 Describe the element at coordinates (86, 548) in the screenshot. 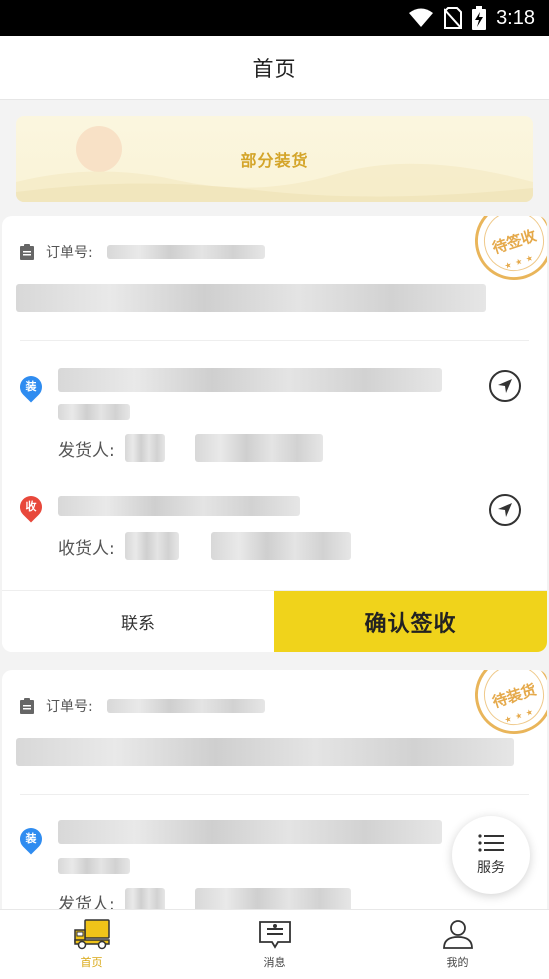

I see `receiver-label: 收货人:` at that location.